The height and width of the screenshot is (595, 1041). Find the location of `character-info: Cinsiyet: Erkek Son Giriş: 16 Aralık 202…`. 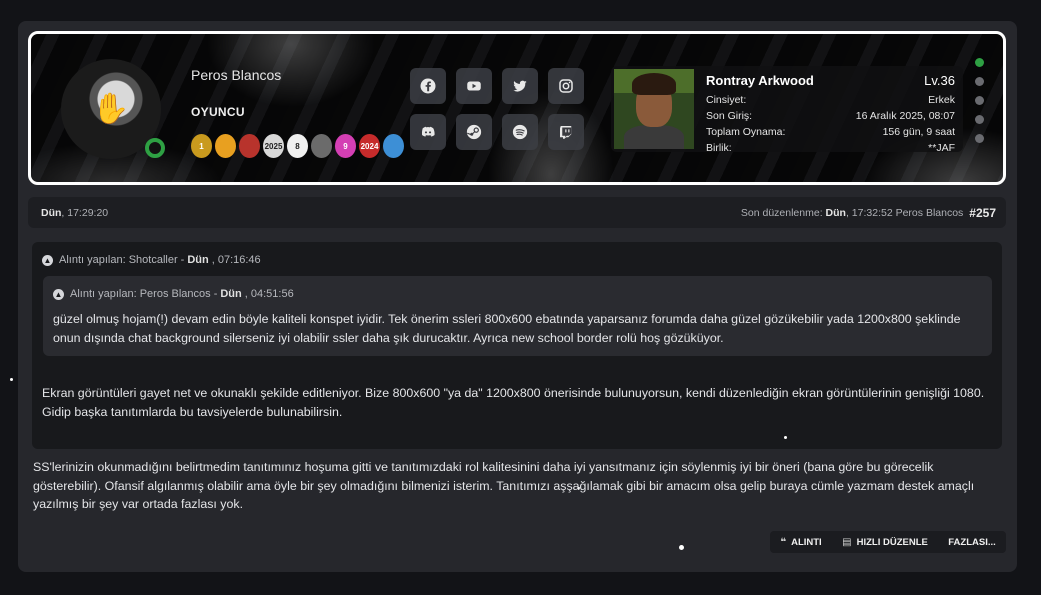

character-info: Cinsiyet: Erkek Son Giriş: 16 Aralık 202… is located at coordinates (830, 124).